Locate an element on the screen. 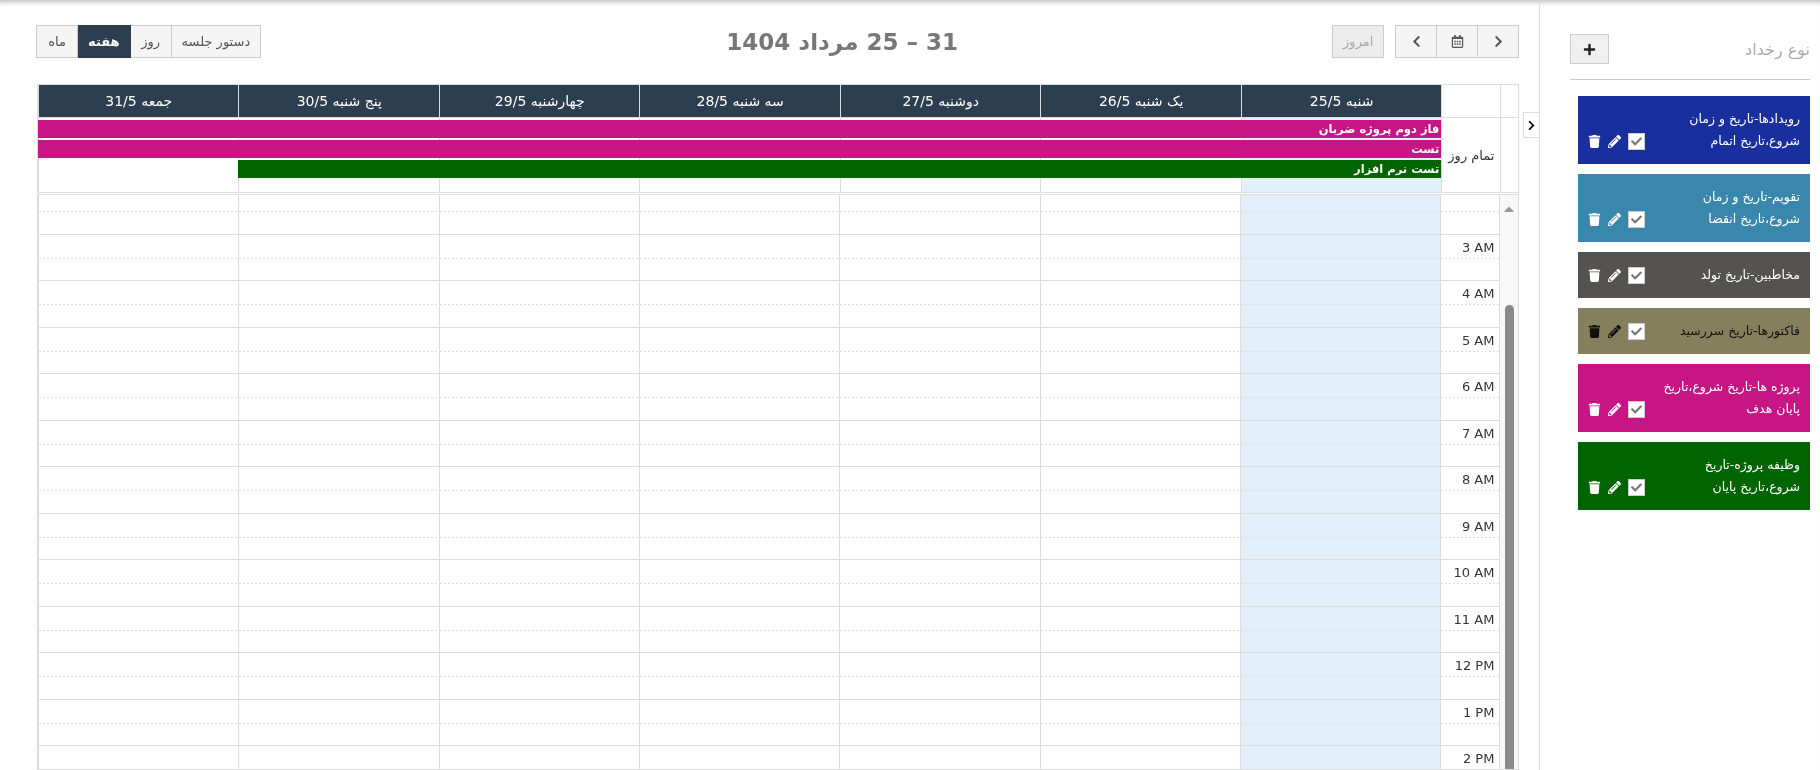 This screenshot has width=1820, height=770. add-button is located at coordinates (1590, 49).